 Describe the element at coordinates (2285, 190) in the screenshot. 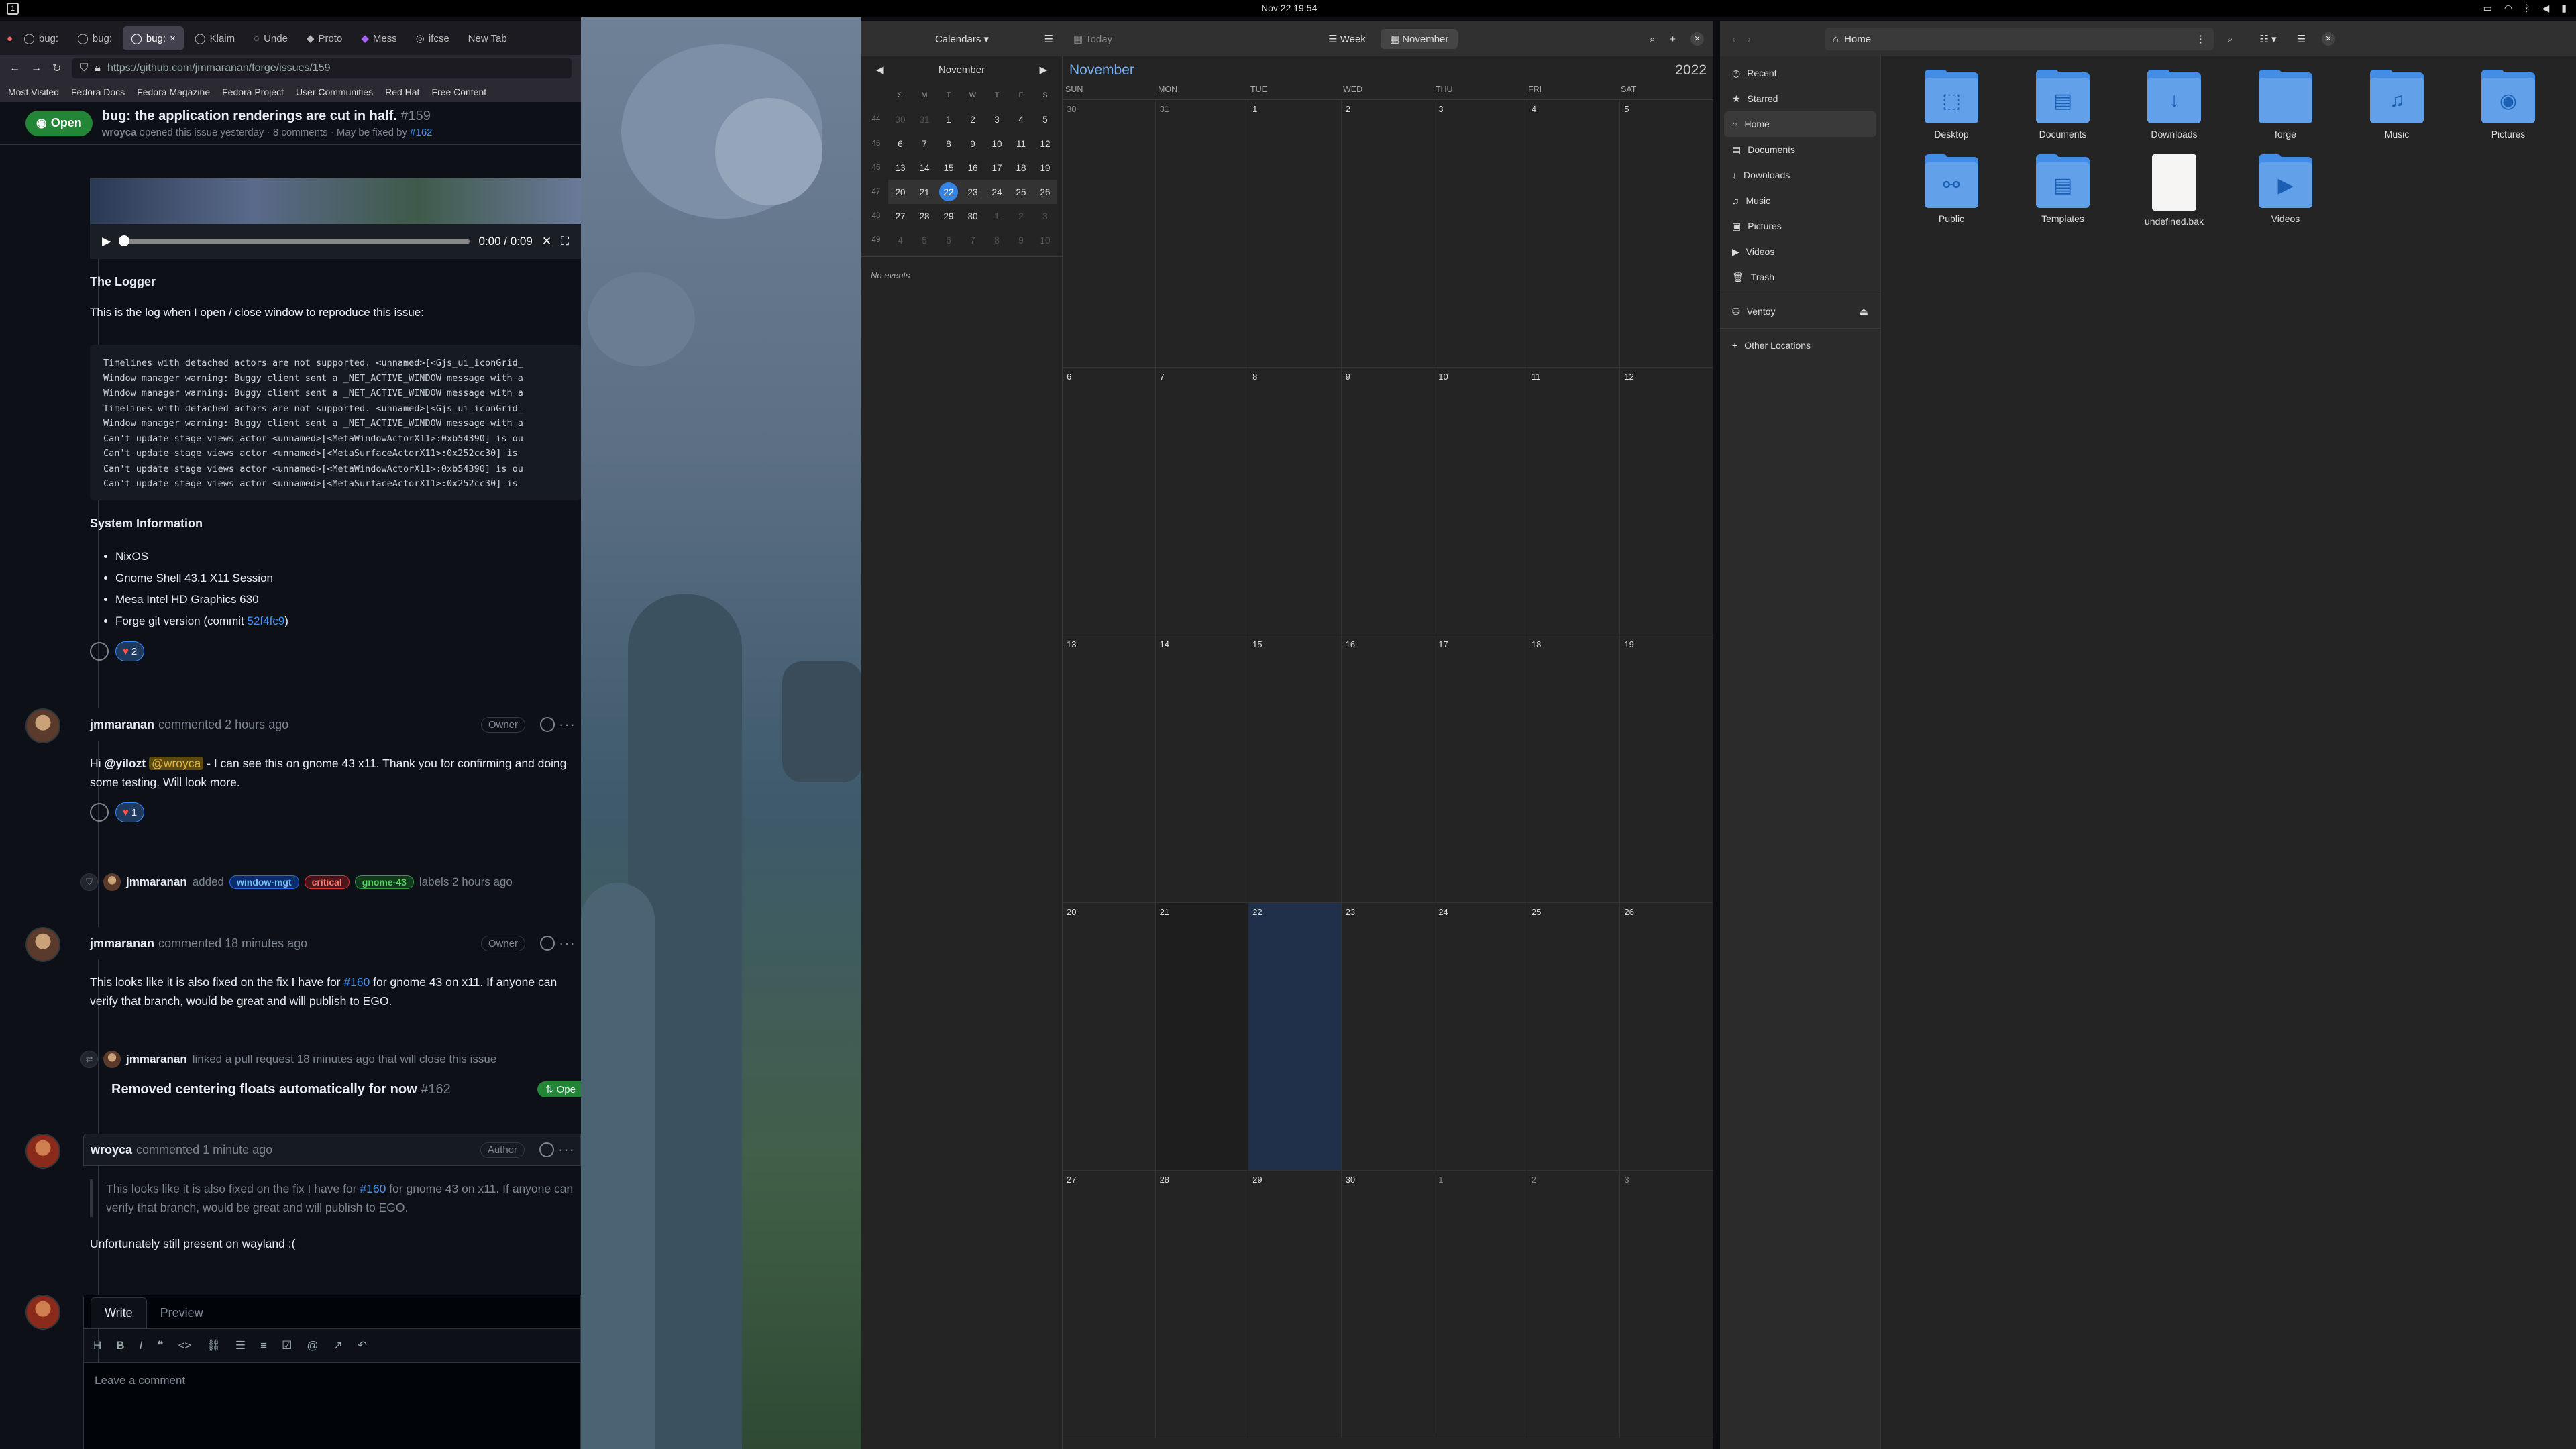

I see `file-item: ▶ Videos` at that location.